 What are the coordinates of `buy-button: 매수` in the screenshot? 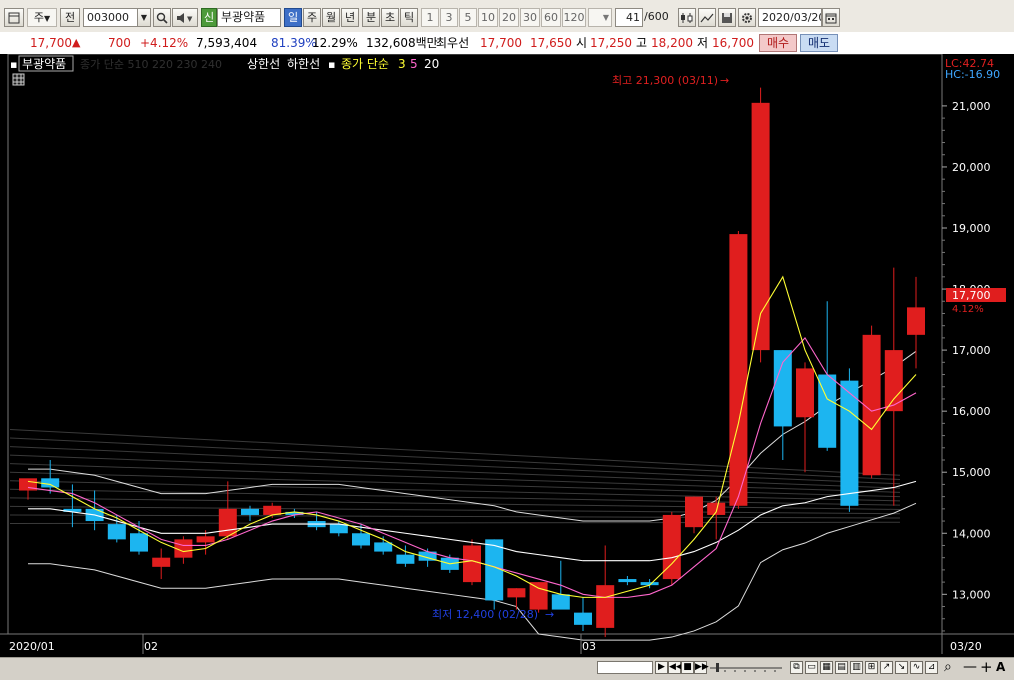 It's located at (778, 43).